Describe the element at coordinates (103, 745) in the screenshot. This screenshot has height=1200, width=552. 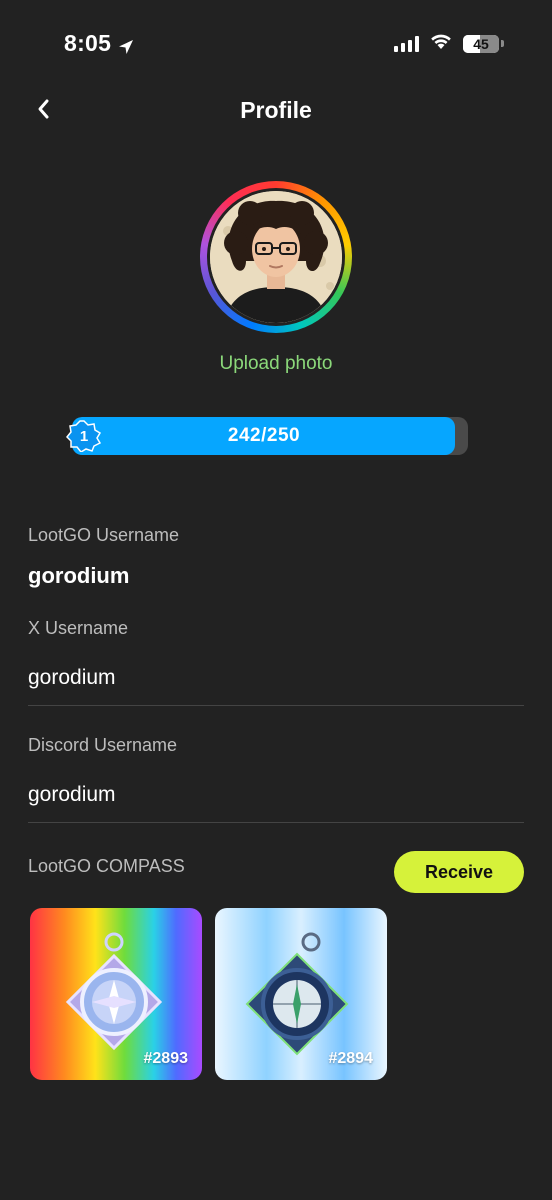
I see `discord-username-label: Discord Username` at that location.